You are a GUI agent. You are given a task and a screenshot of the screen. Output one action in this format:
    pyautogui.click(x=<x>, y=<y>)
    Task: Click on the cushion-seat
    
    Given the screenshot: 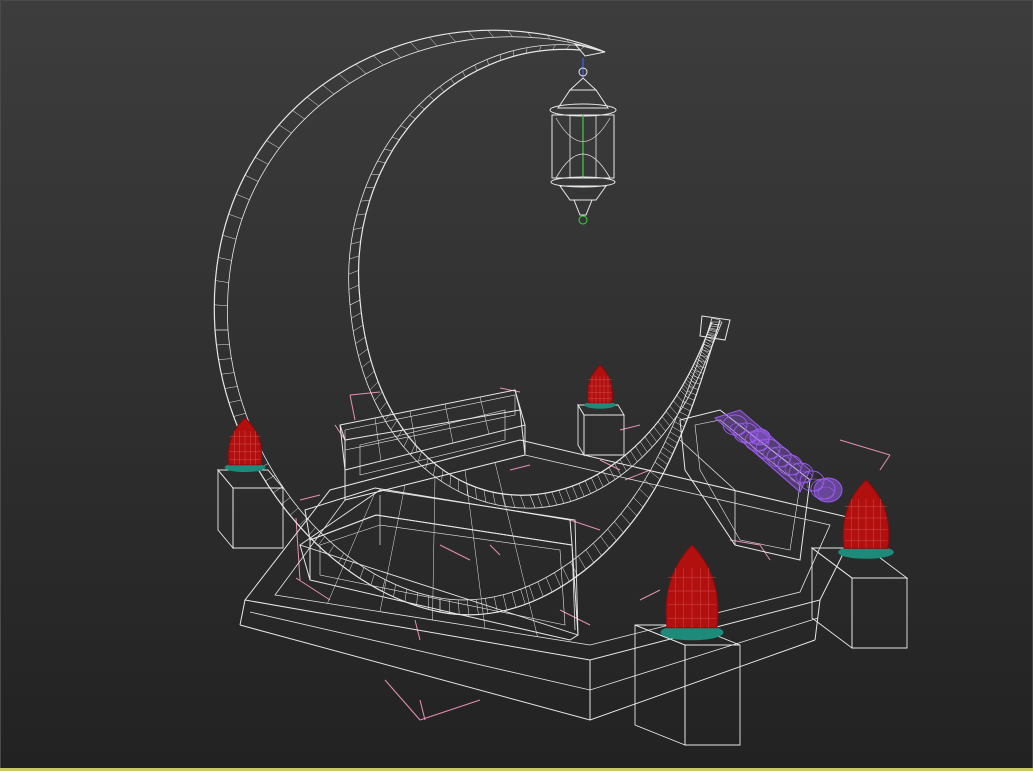 What is the action you would take?
    pyautogui.click(x=762, y=451)
    